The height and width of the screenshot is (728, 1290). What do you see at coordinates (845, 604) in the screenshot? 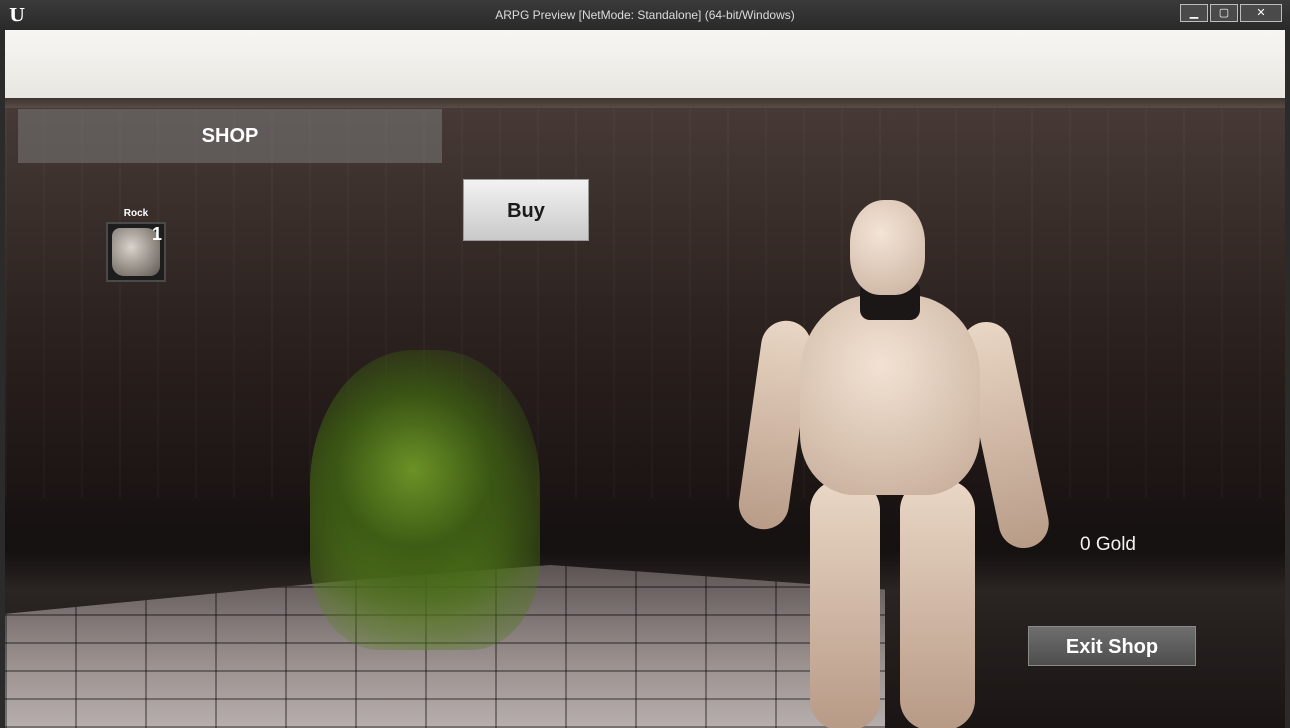
I see `mannequin-left-leg` at bounding box center [845, 604].